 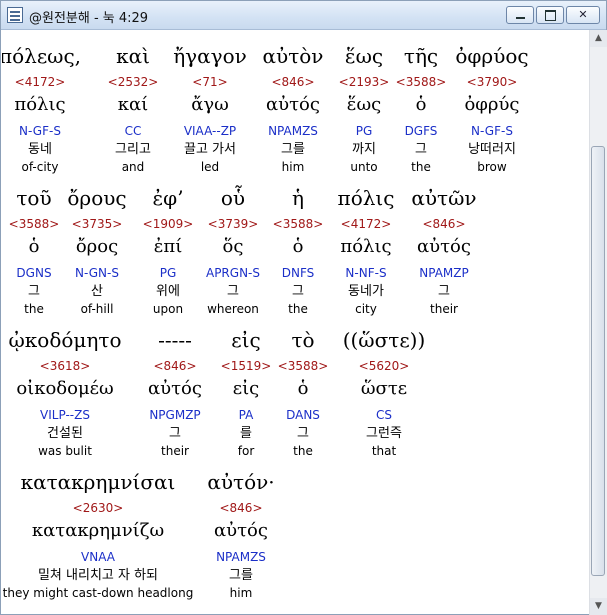 I want to click on korean-gloss: 그, so click(x=444, y=291).